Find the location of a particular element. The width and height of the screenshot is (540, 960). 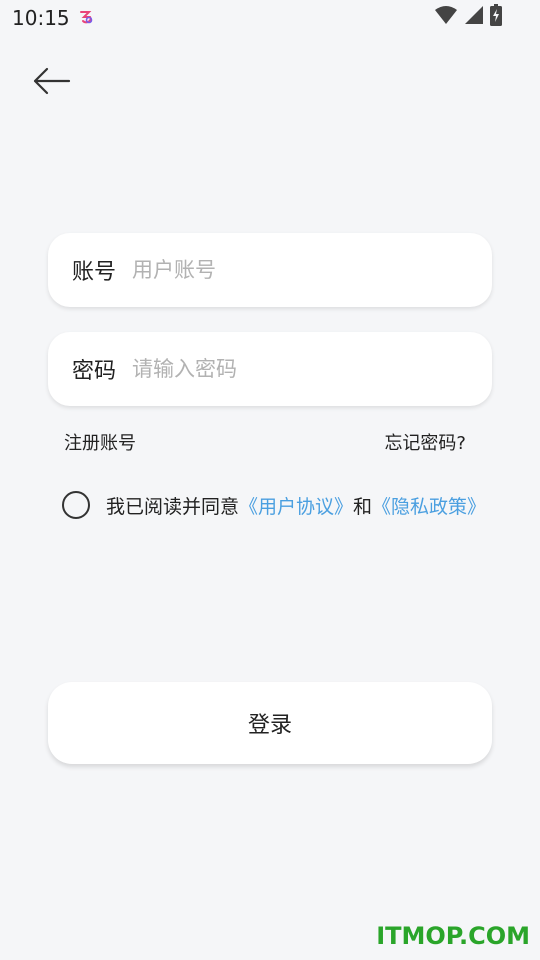

password-field: 密码 is located at coordinates (270, 369).